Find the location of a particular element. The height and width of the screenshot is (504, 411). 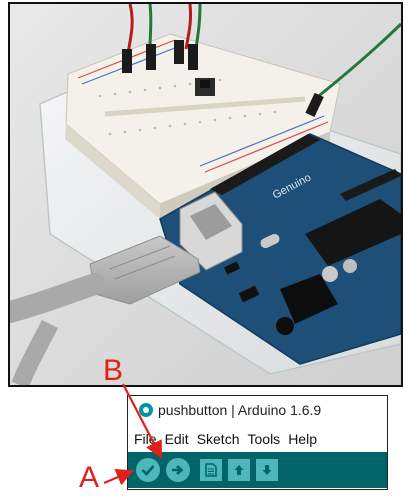

open-sketch-button is located at coordinates (239, 470).